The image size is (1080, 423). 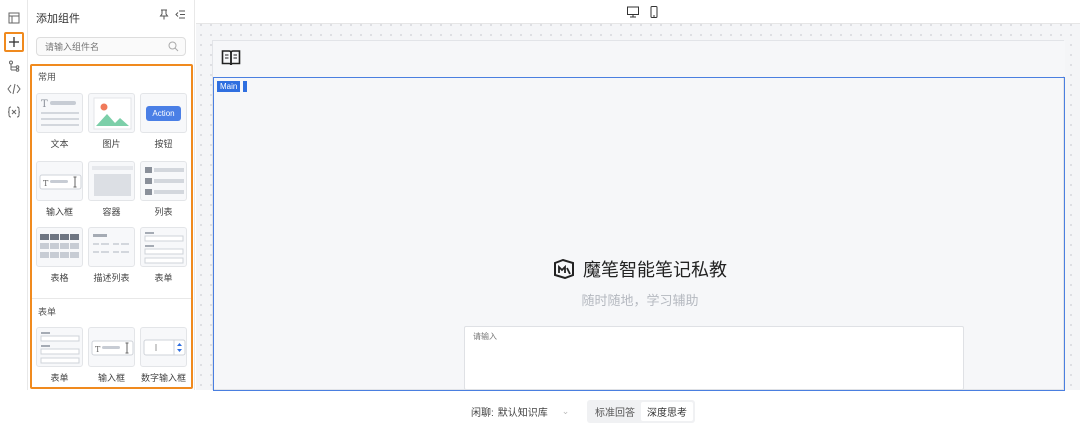 I want to click on component-number-input: 数字输入框, so click(x=163, y=355).